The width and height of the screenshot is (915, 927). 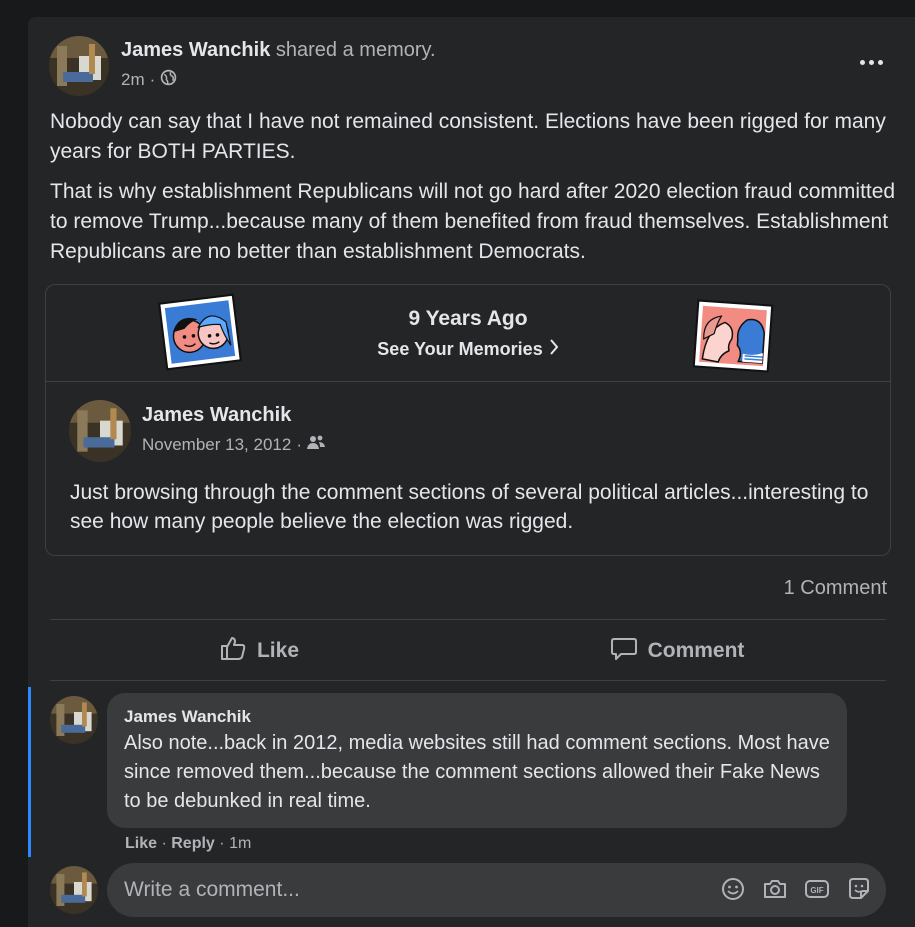 What do you see at coordinates (835, 588) in the screenshot?
I see `comment-count: 1 Comment` at bounding box center [835, 588].